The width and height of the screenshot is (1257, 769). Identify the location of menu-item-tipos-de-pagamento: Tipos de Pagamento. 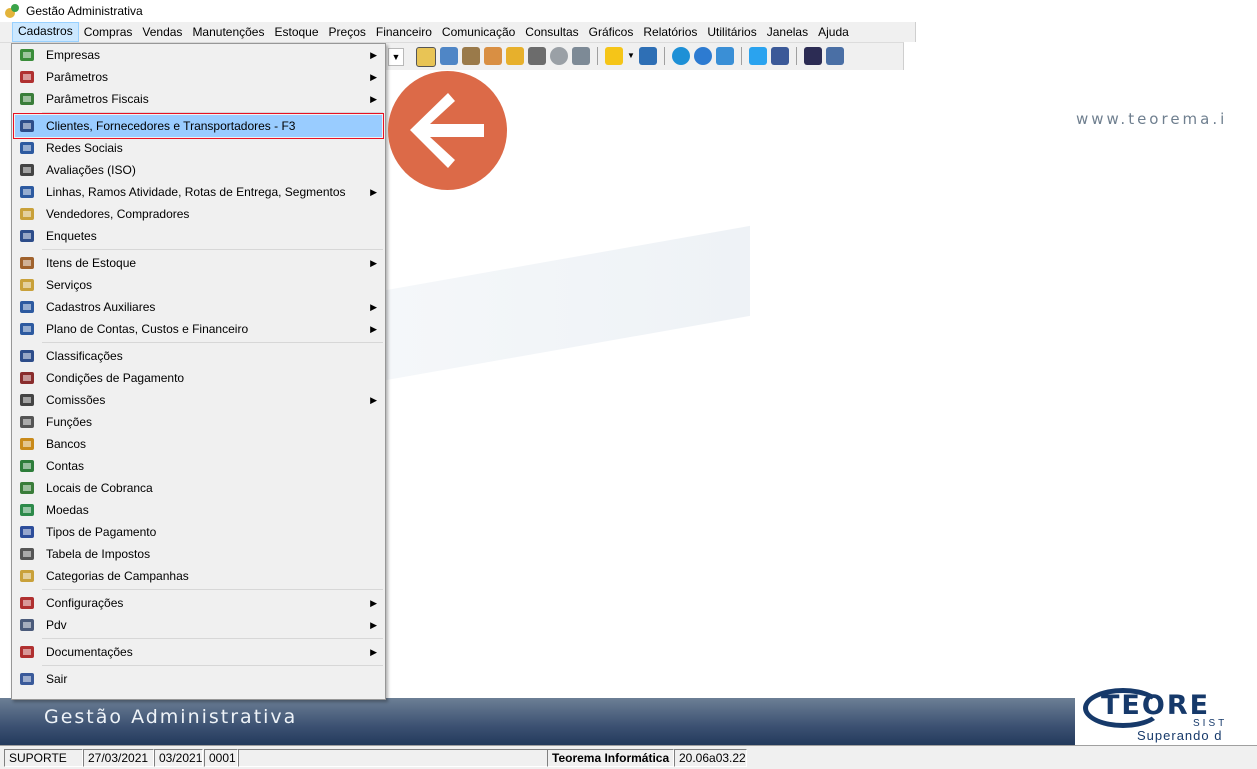
(198, 532).